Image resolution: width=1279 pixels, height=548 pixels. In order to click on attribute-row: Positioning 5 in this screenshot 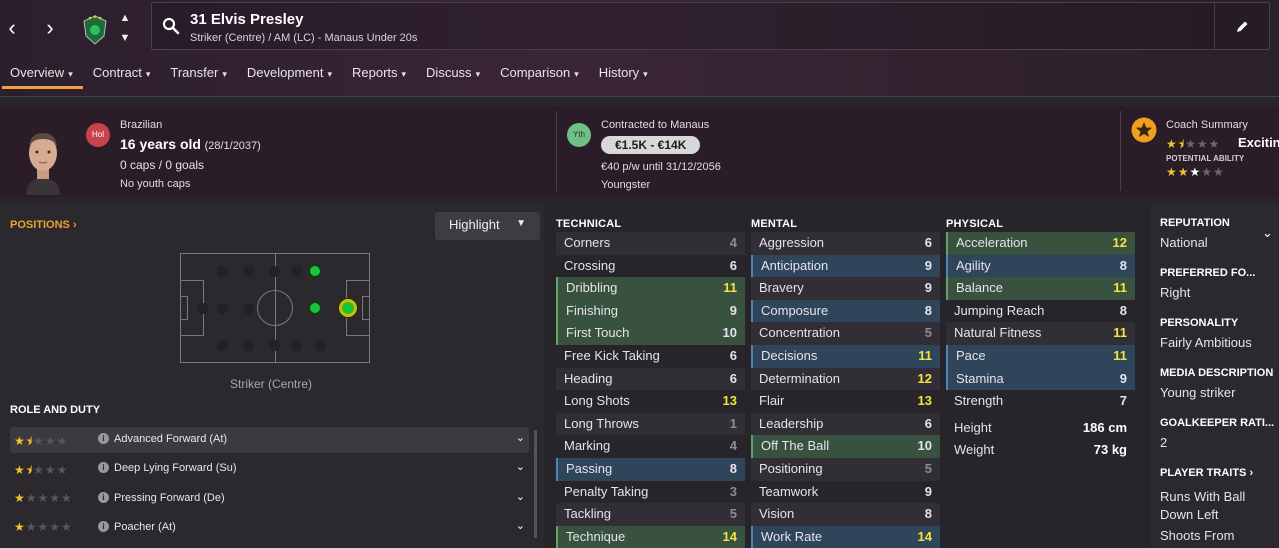, I will do `click(845, 469)`.